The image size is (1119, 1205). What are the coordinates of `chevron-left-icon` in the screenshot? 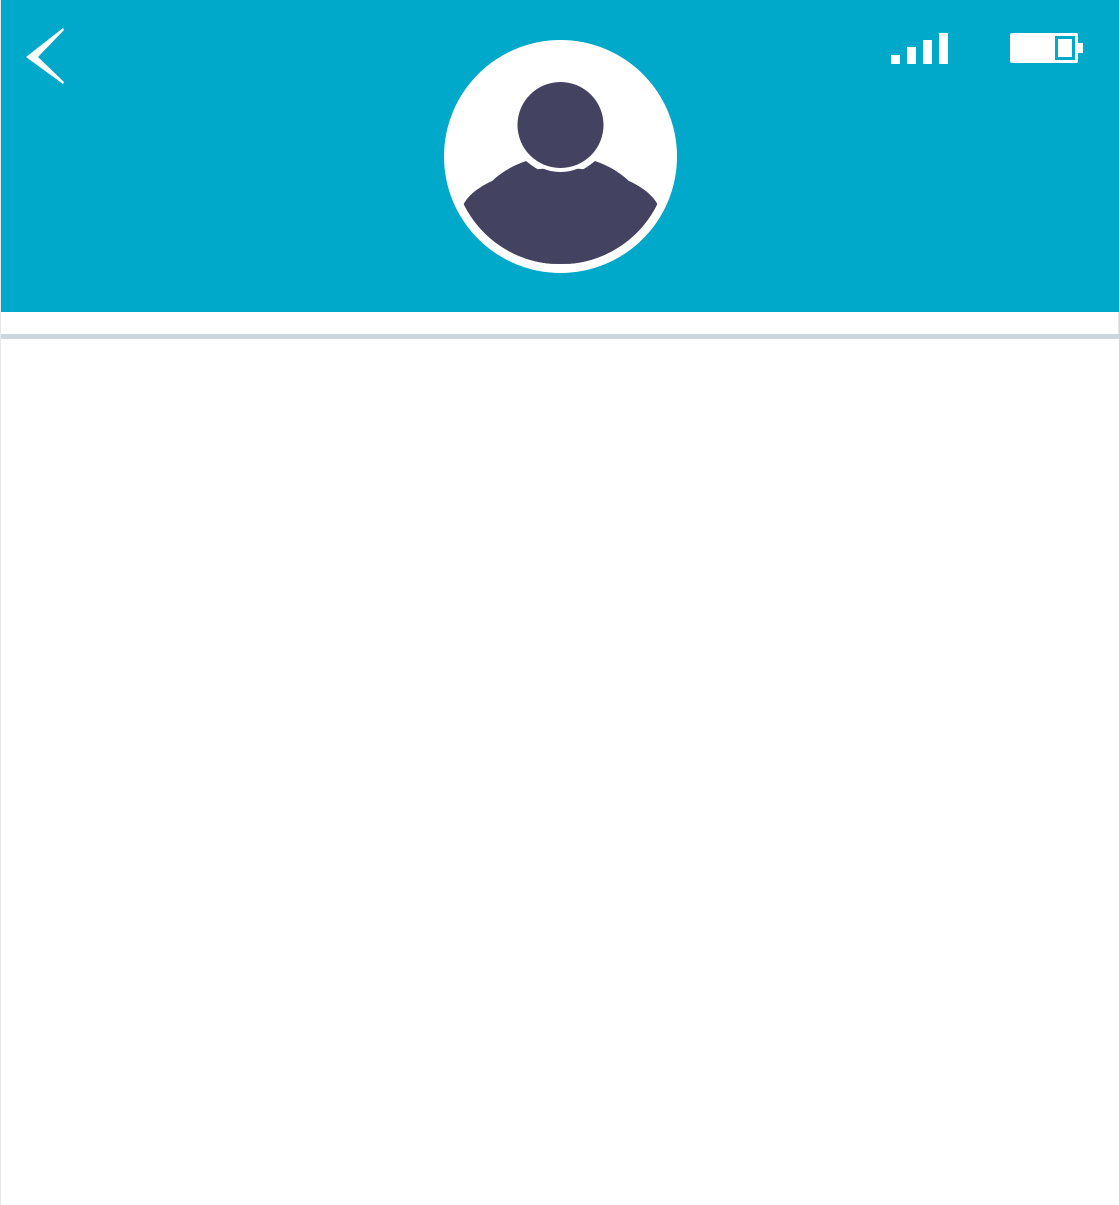 It's located at (45, 56).